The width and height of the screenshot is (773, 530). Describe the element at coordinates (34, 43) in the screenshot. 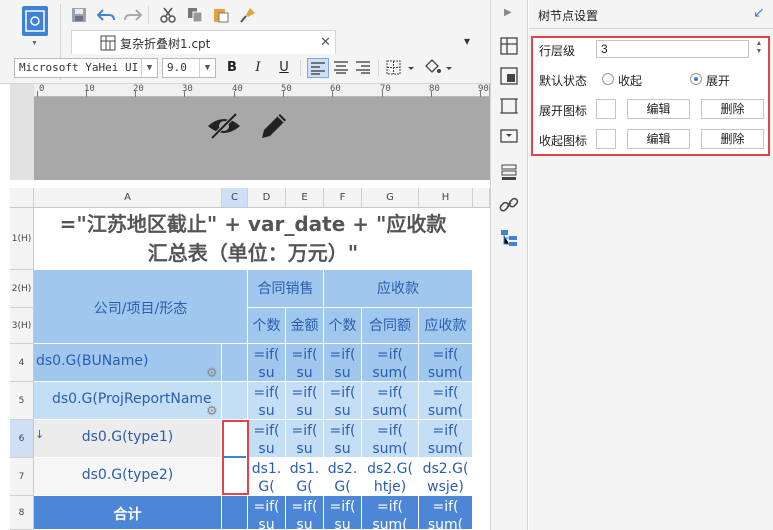

I see `template-dropdown-icon: ▼` at that location.